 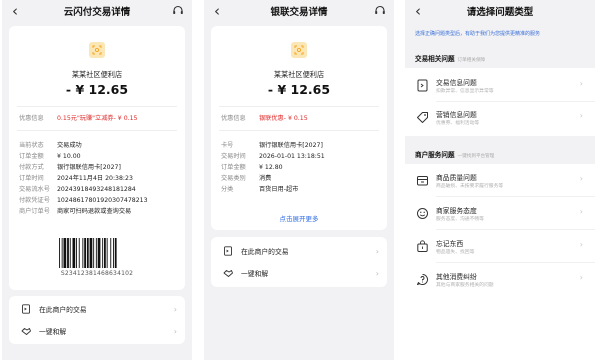 I want to click on smiley-icon, so click(x=422, y=213).